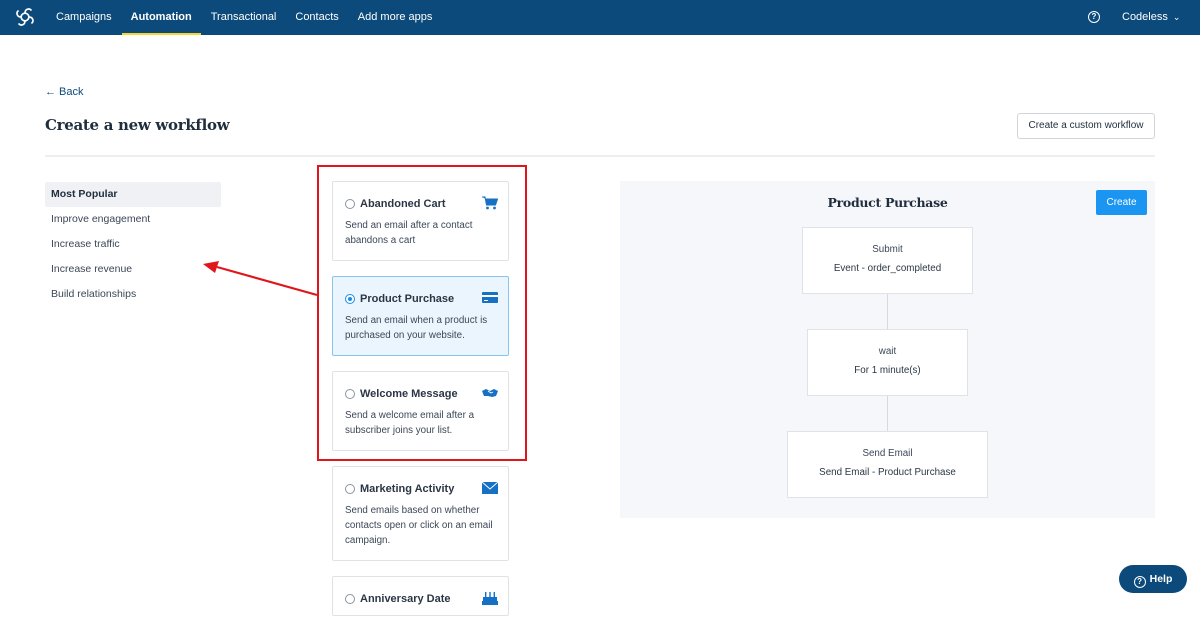  Describe the element at coordinates (395, 17) in the screenshot. I see `nav-add-more-apps: Add more apps` at that location.